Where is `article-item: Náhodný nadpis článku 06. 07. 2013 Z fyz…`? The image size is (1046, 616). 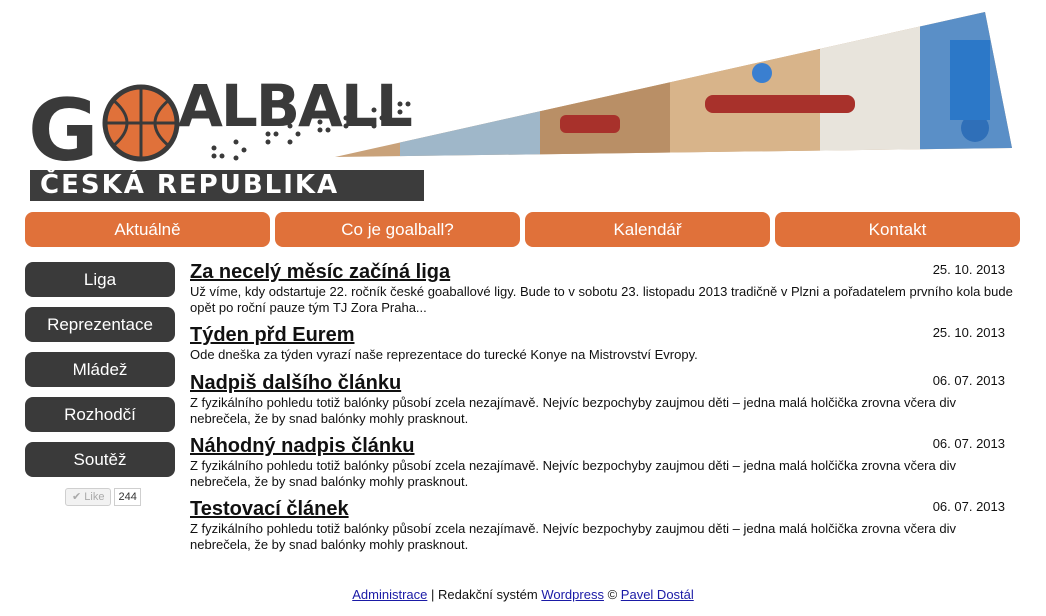 article-item: Náhodný nadpis článku 06. 07. 2013 Z fyz… is located at coordinates (602, 465).